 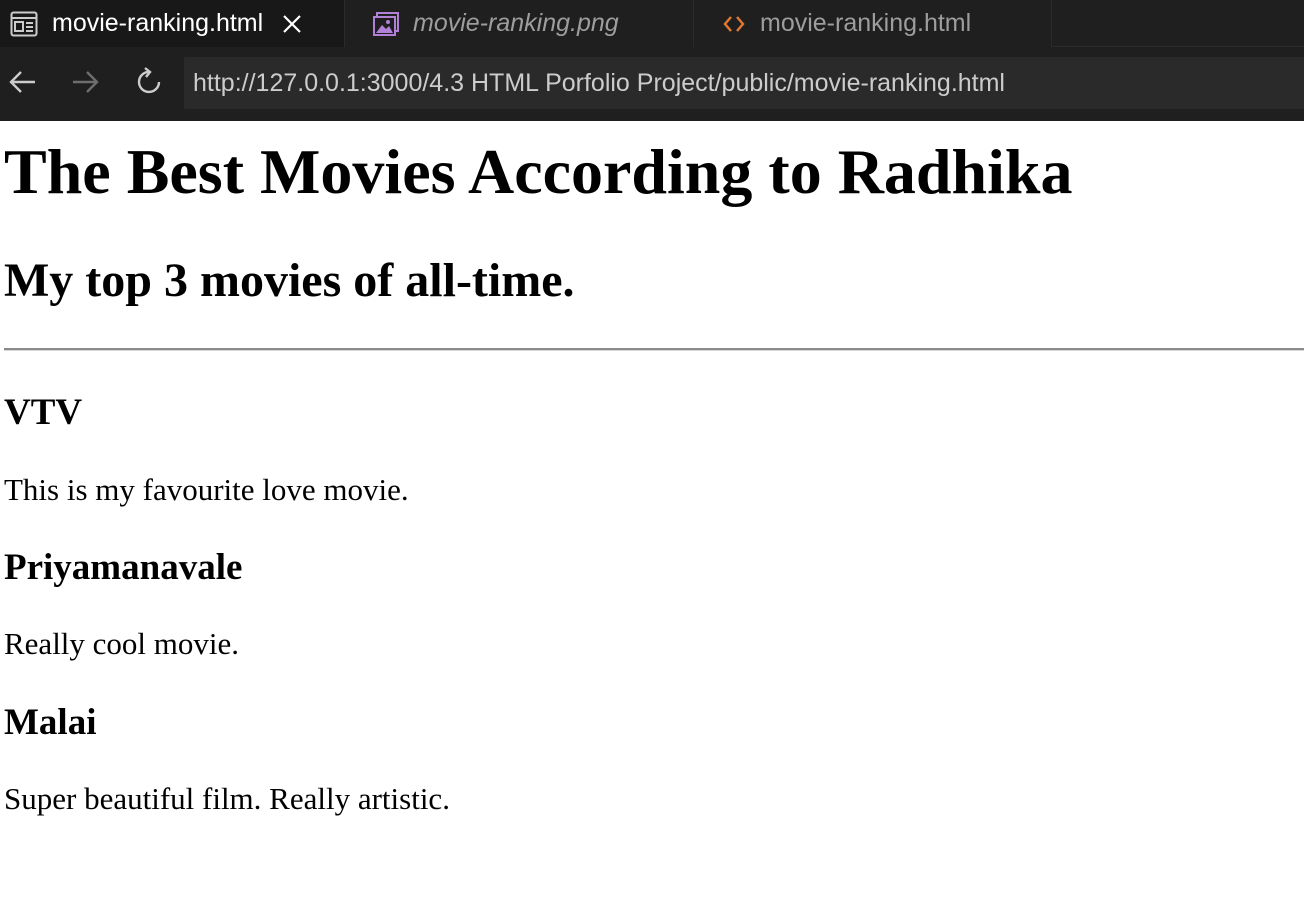 I want to click on tab-movie-ranking-preview: movie-ranking.html, so click(x=172, y=23).